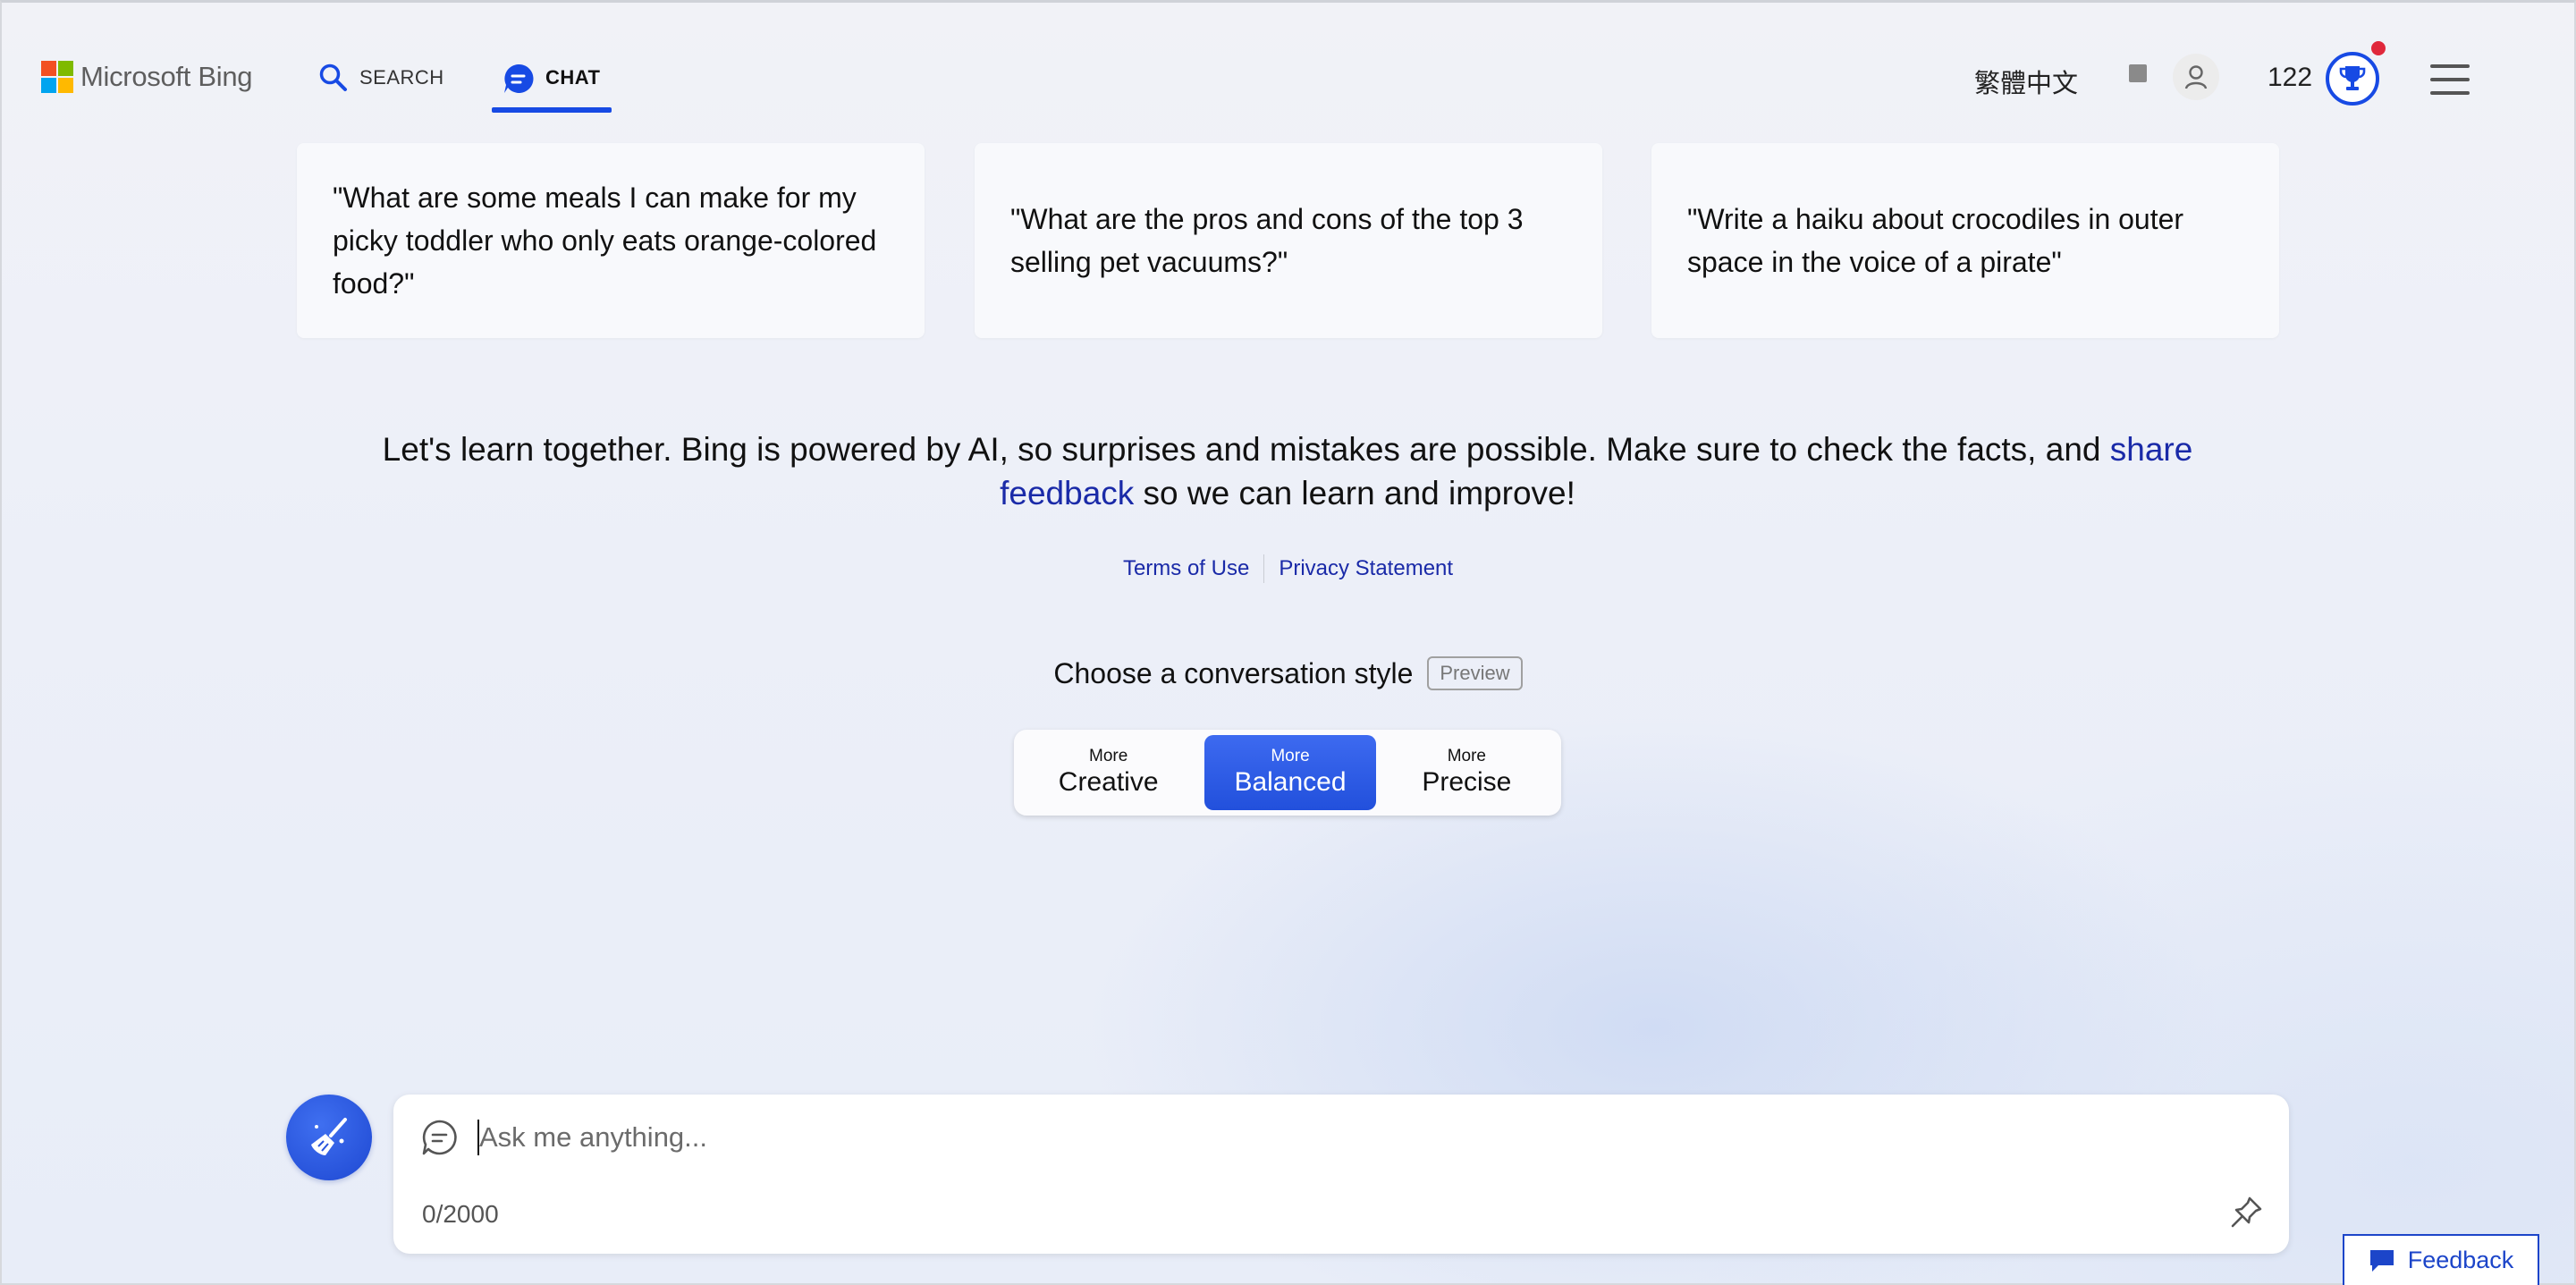 The image size is (2576, 1285). Describe the element at coordinates (1108, 782) in the screenshot. I see `style-option-label: Creative` at that location.